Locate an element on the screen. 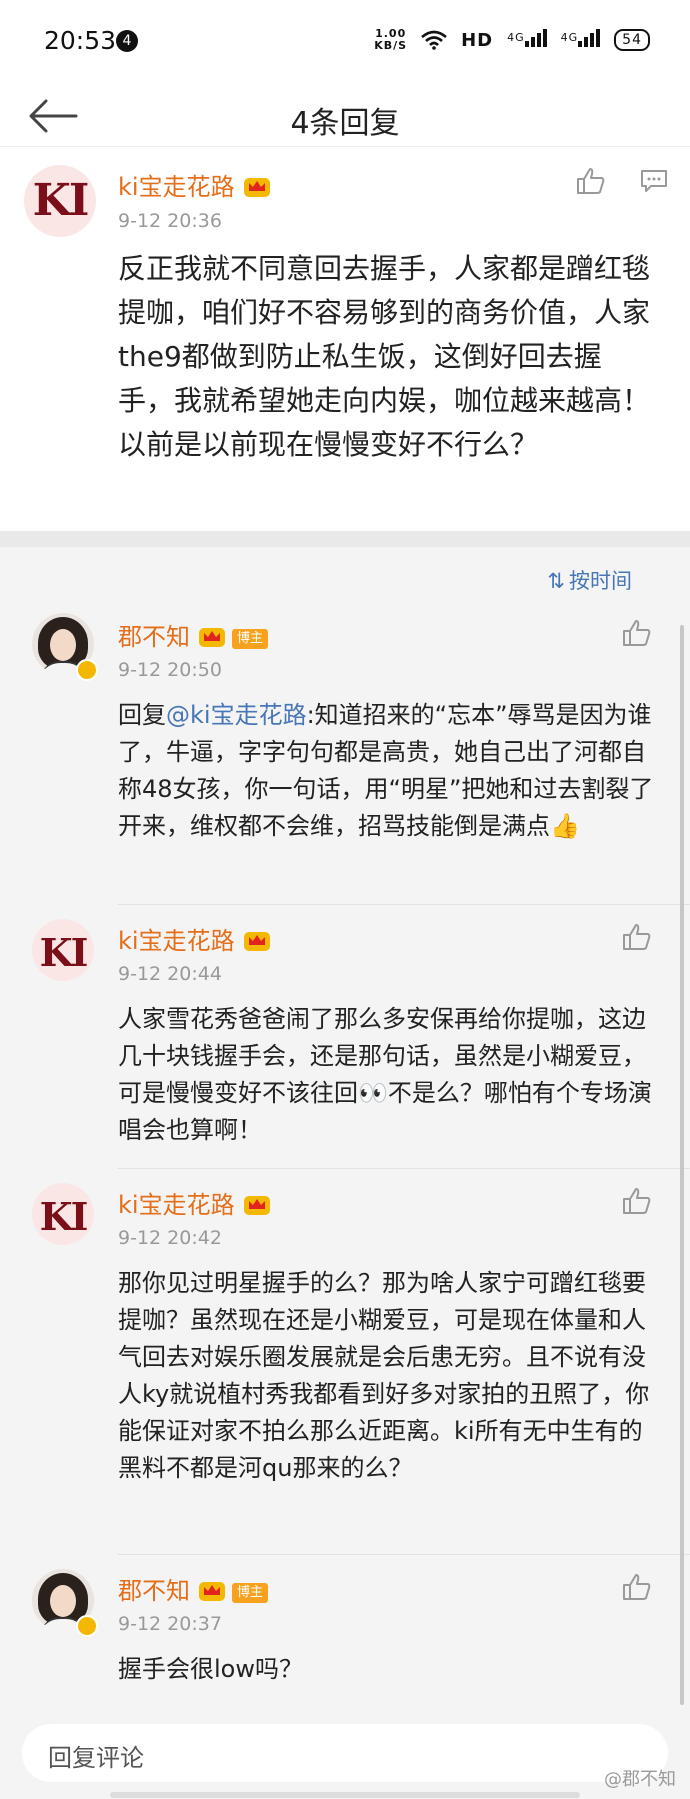 Image resolution: width=690 pixels, height=1799 pixels. wifi-icon is located at coordinates (434, 40).